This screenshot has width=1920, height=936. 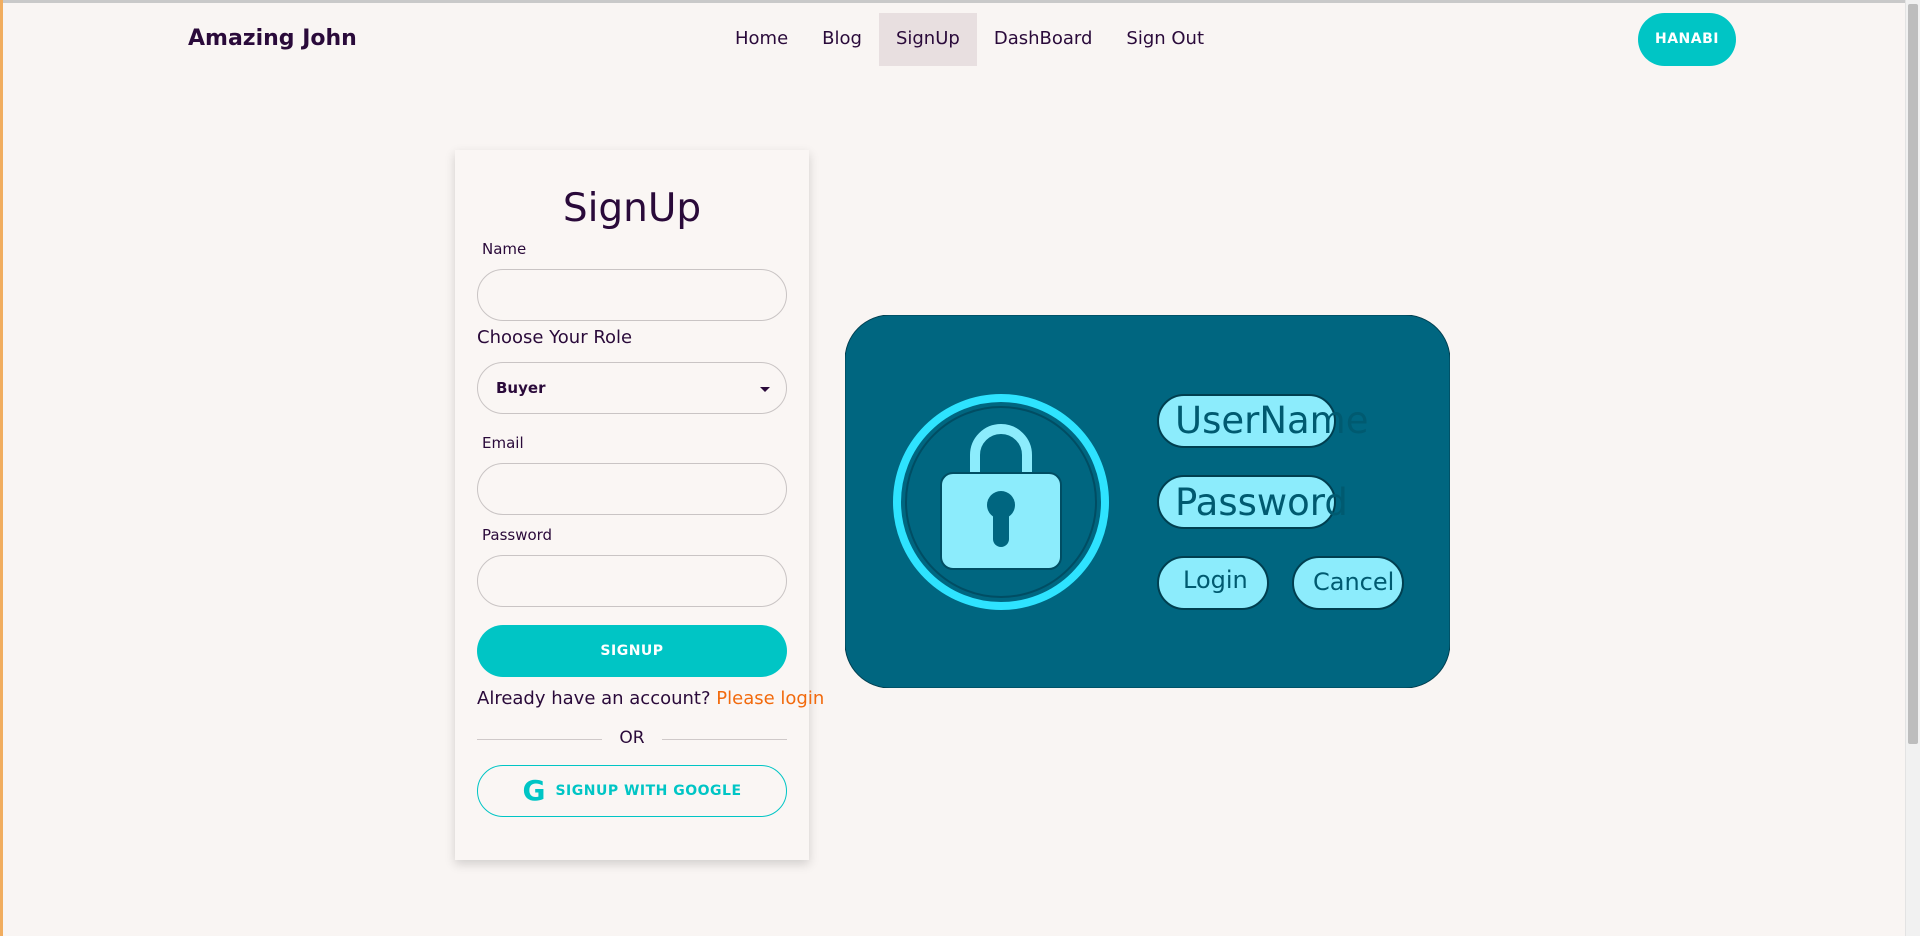 I want to click on name-label: Name, so click(x=504, y=249).